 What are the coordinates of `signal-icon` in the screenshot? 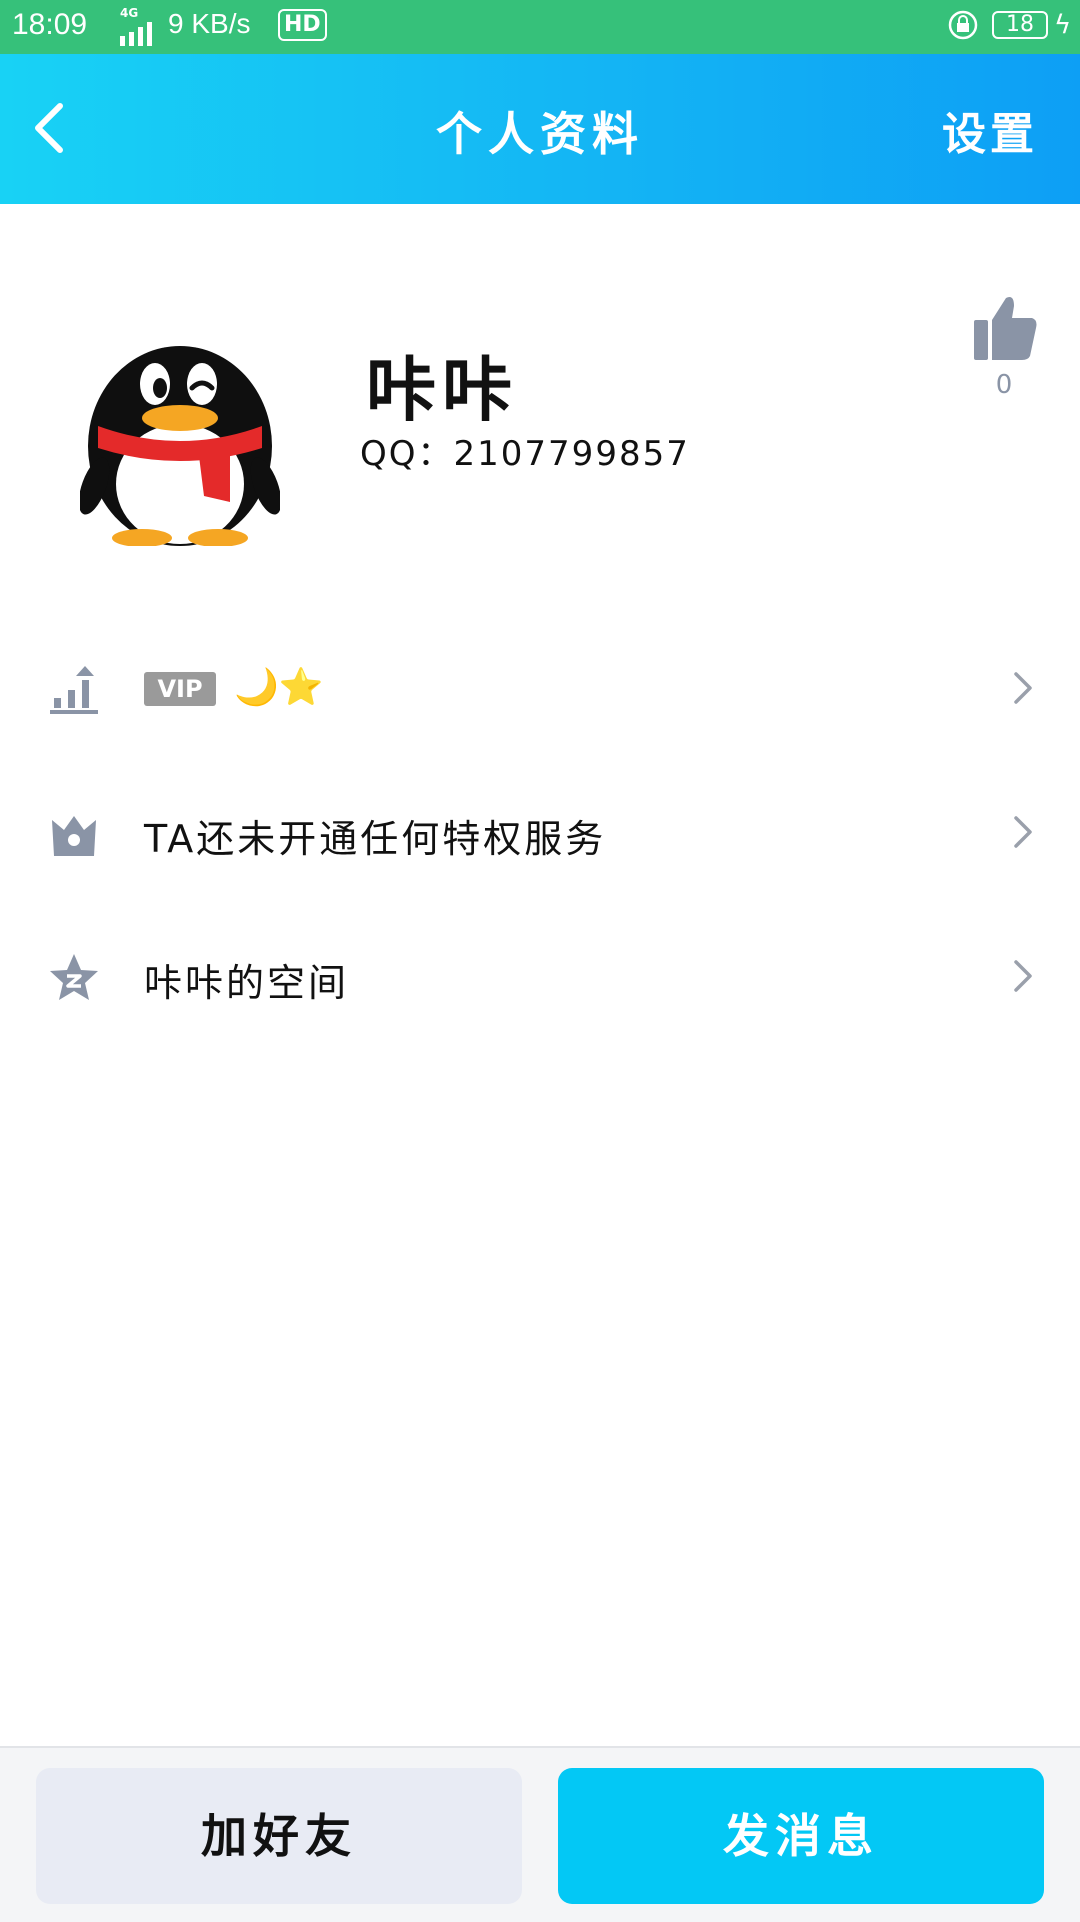 It's located at (136, 34).